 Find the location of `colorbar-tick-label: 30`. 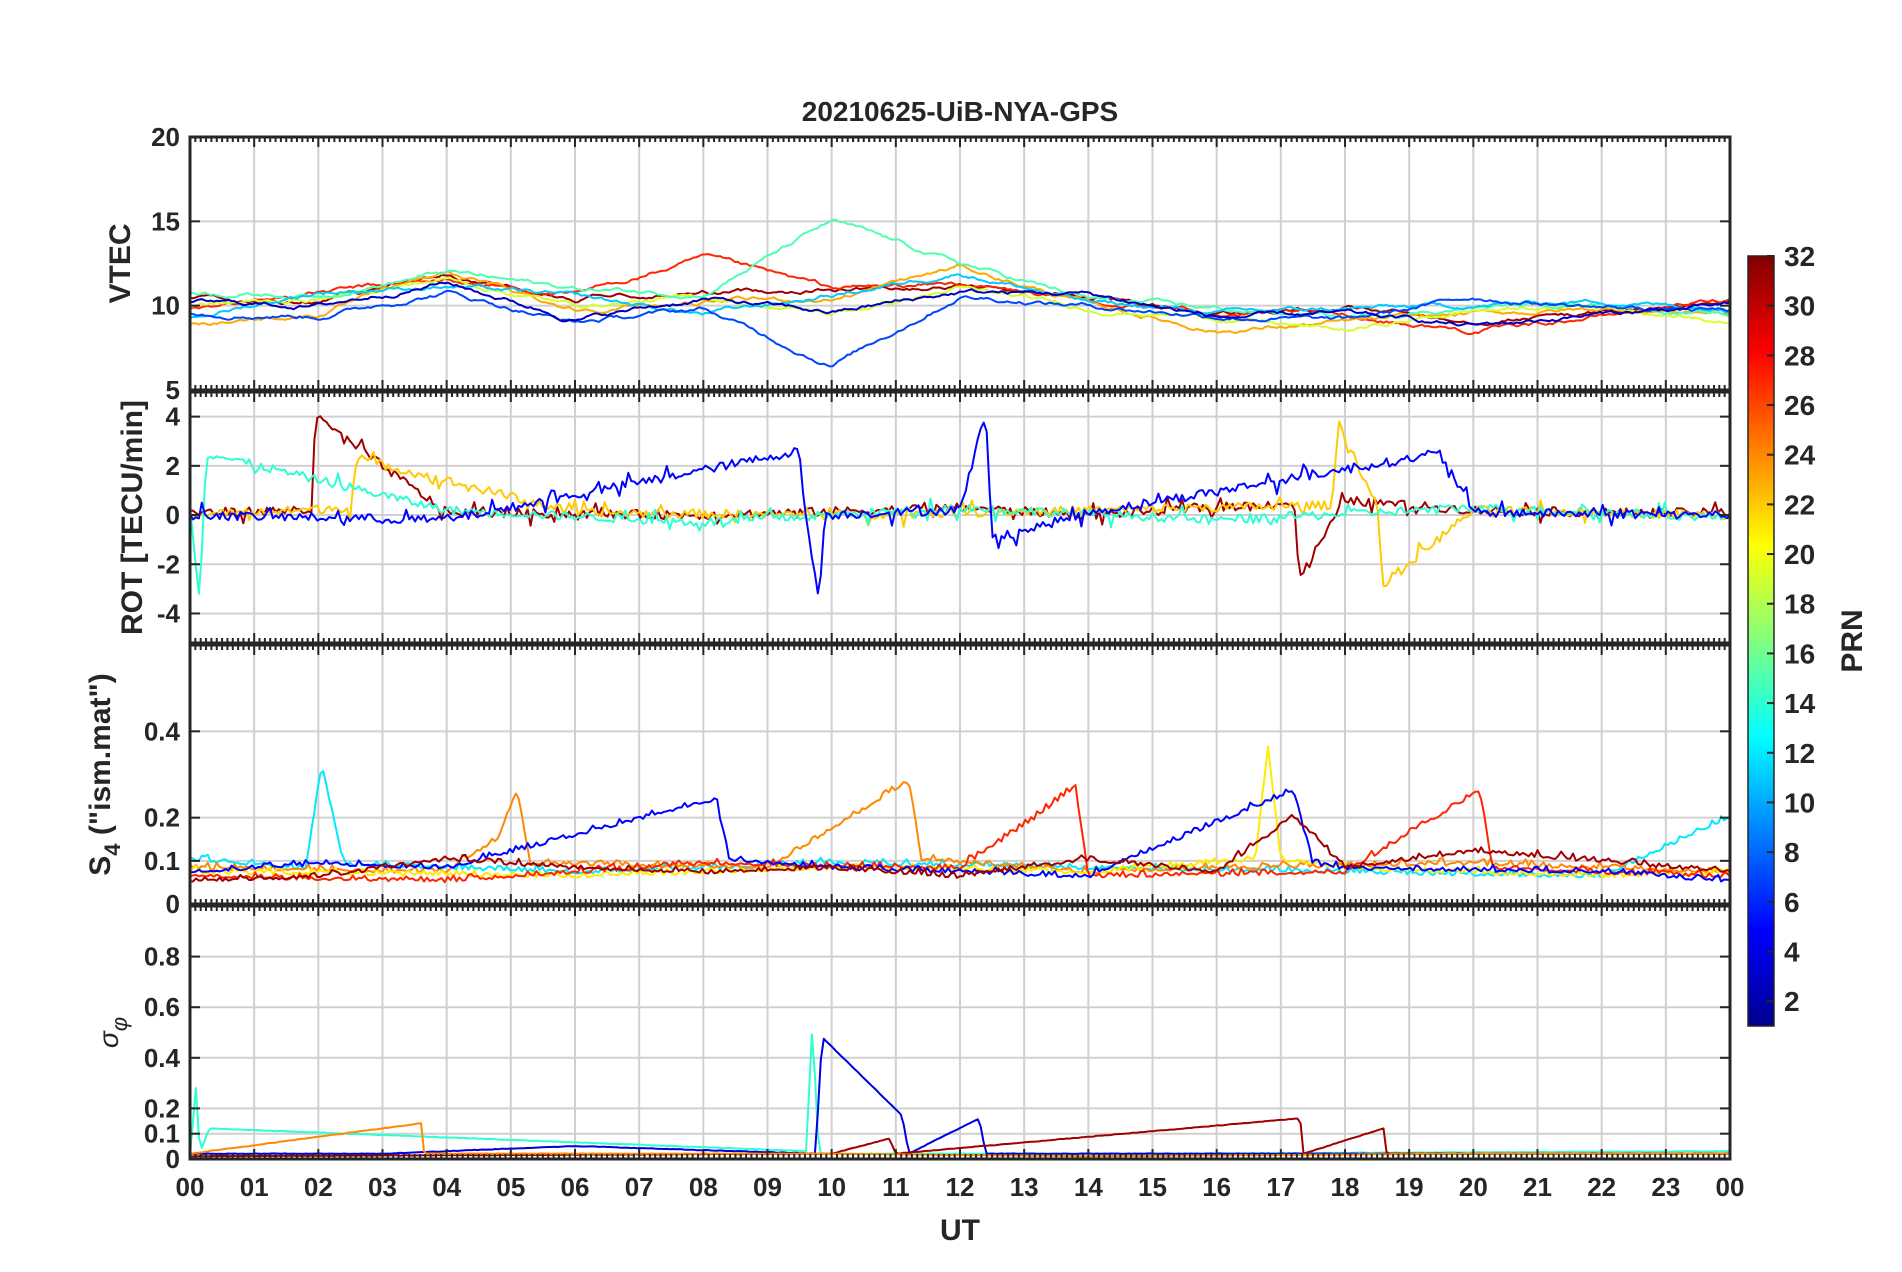

colorbar-tick-label: 30 is located at coordinates (1799, 306).